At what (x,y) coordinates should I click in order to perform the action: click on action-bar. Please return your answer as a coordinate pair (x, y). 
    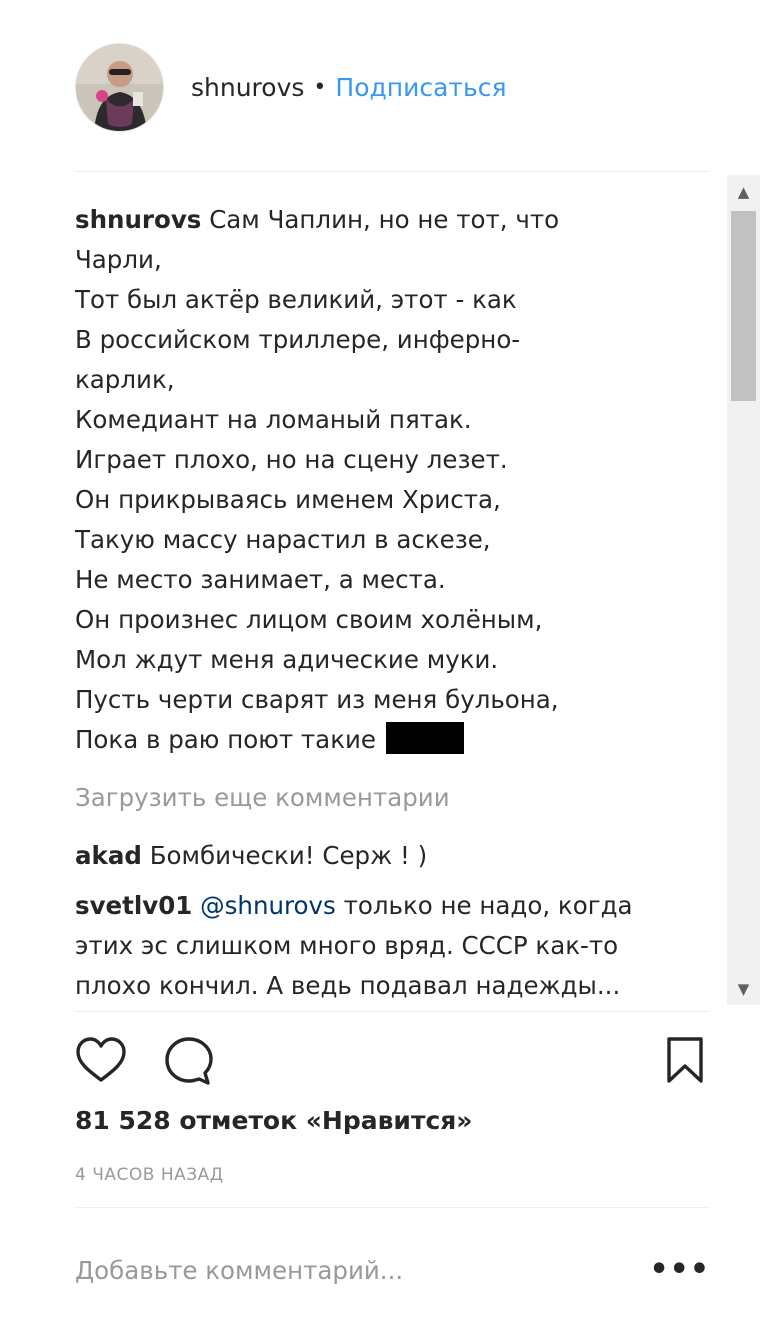
    Looking at the image, I should click on (392, 1061).